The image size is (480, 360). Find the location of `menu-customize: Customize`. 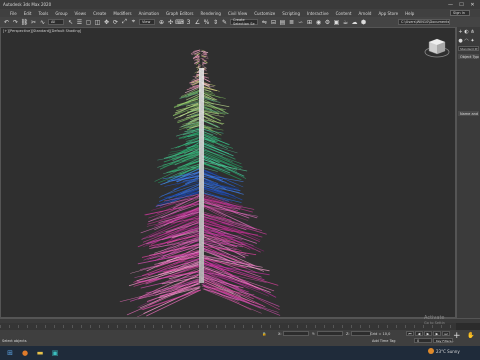

menu-customize: Customize is located at coordinates (264, 13).